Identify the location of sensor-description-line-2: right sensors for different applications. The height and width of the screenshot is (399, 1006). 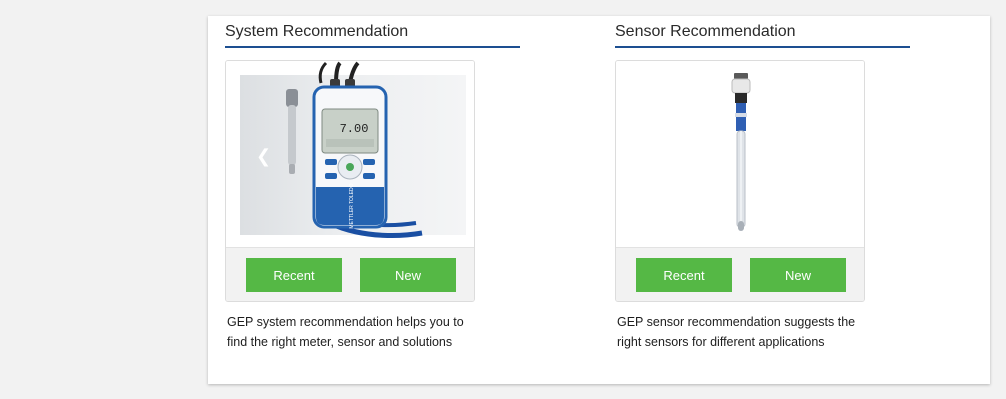
(721, 342).